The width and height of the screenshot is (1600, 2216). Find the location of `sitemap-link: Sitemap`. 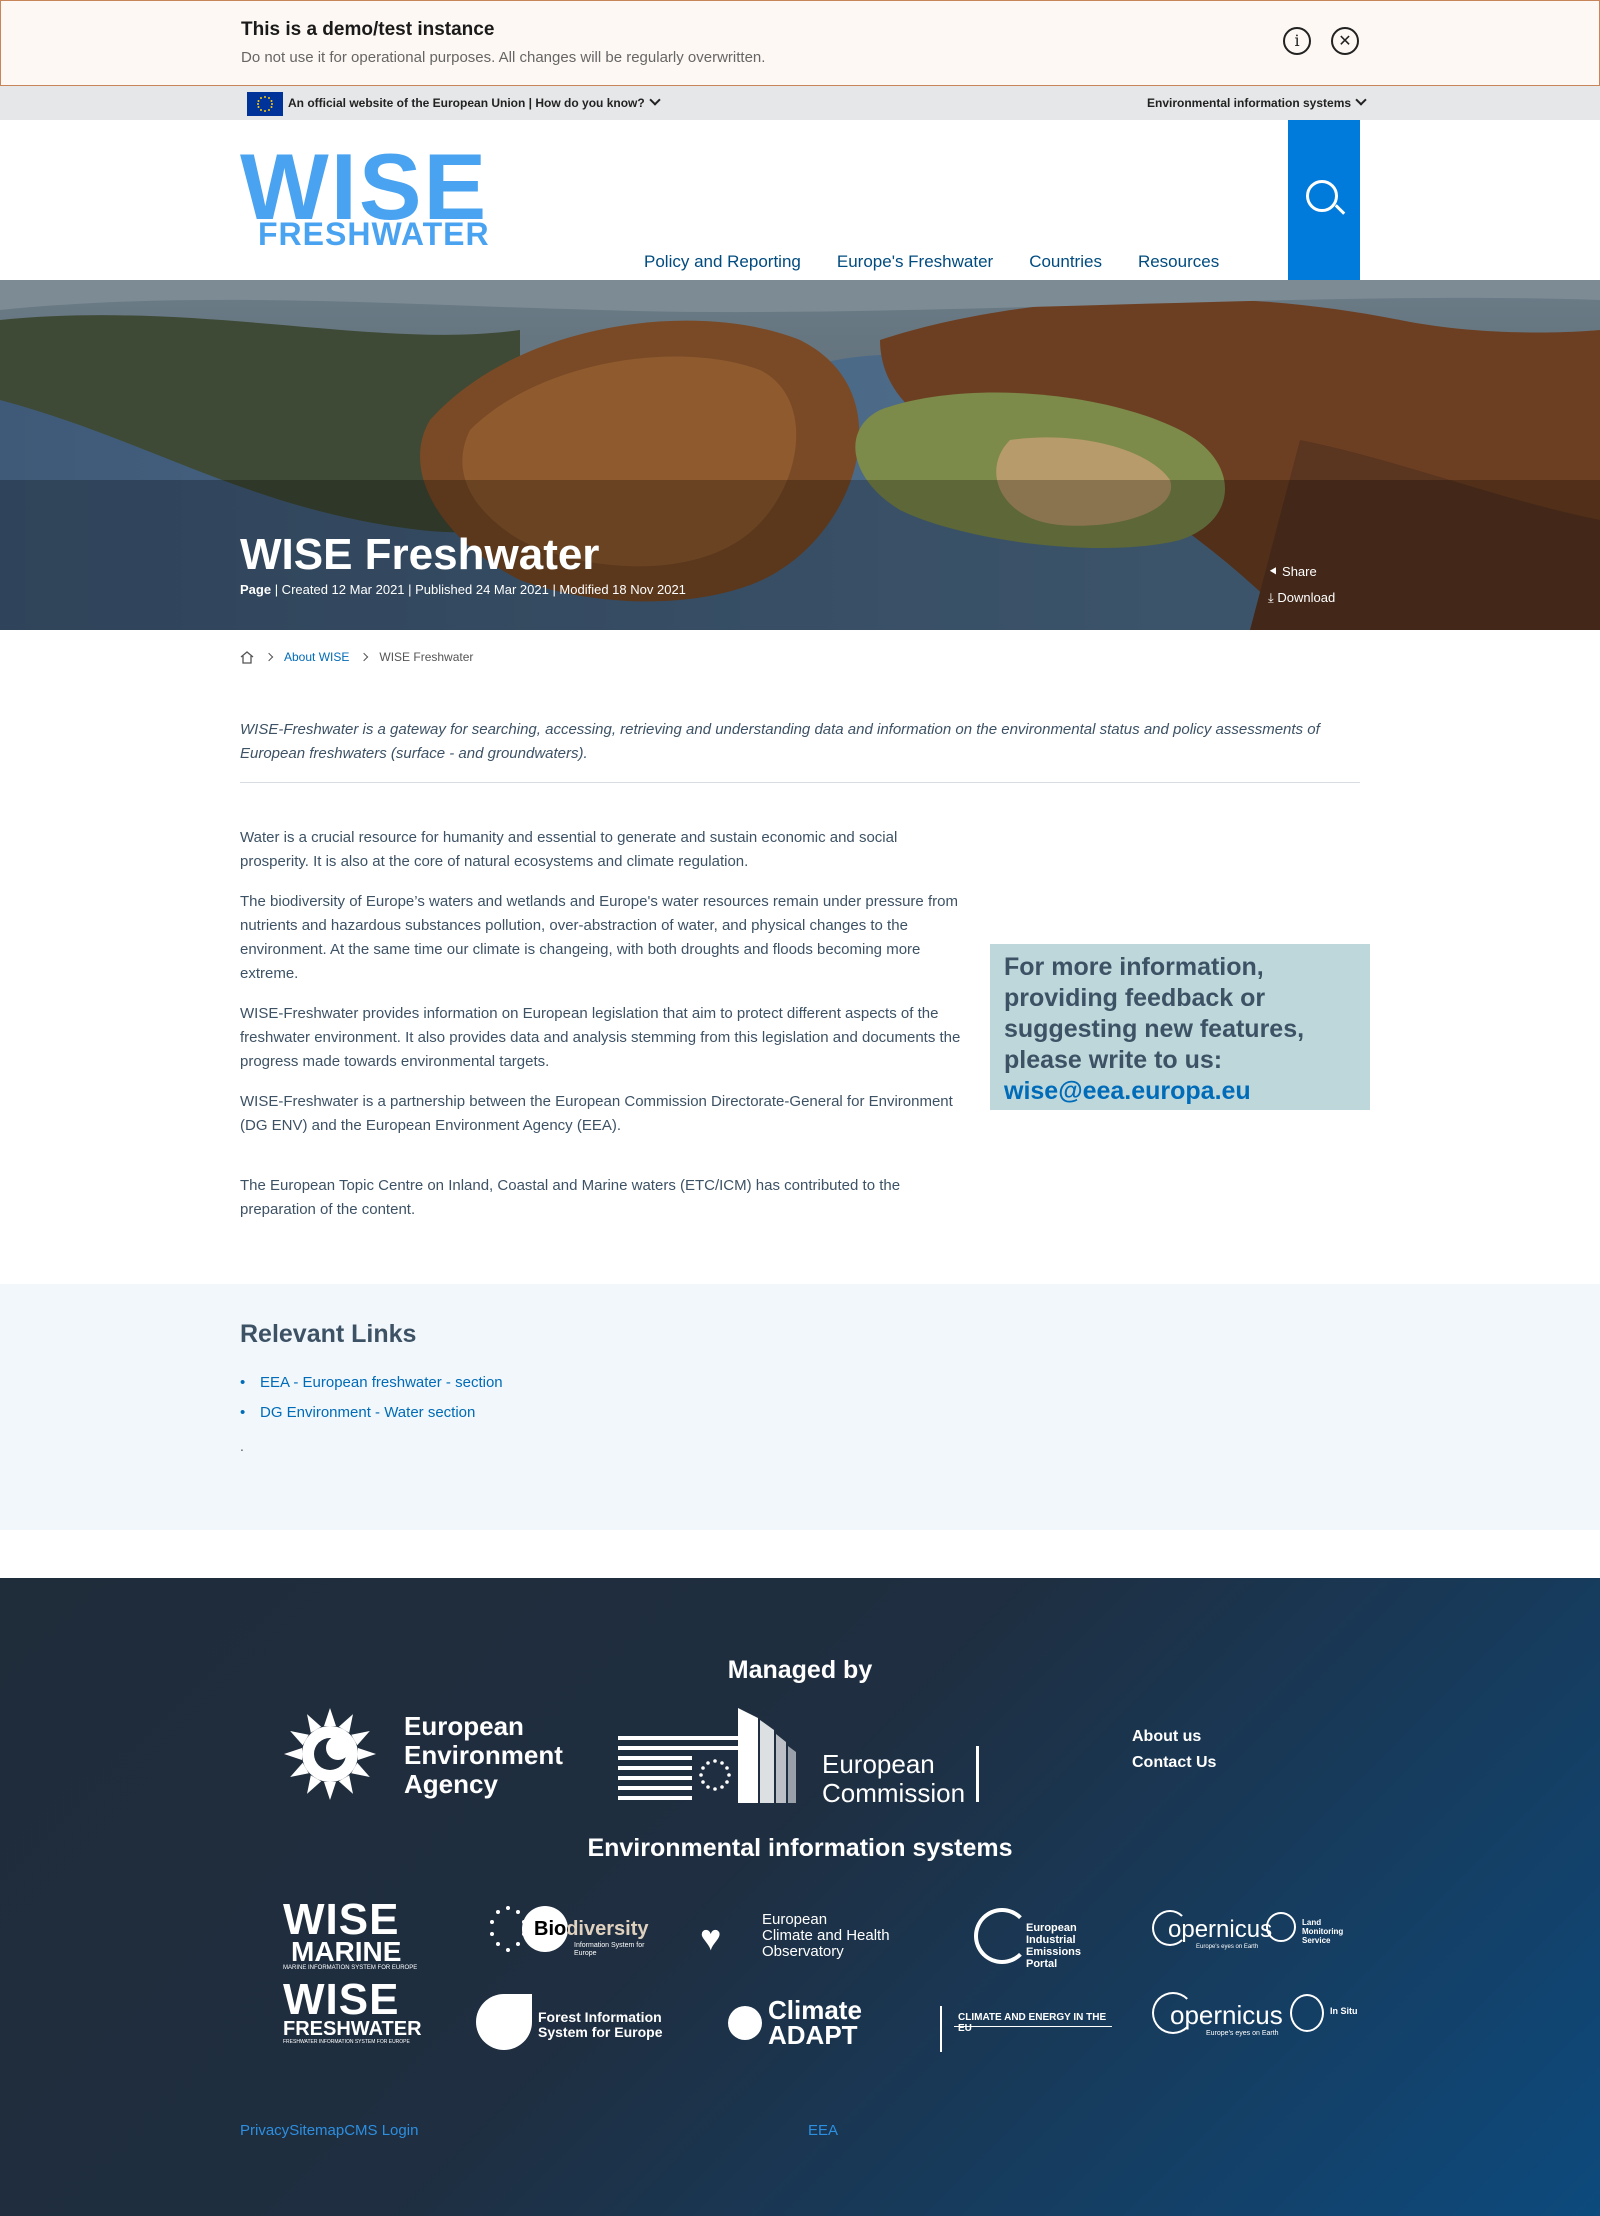

sitemap-link: Sitemap is located at coordinates (316, 2130).